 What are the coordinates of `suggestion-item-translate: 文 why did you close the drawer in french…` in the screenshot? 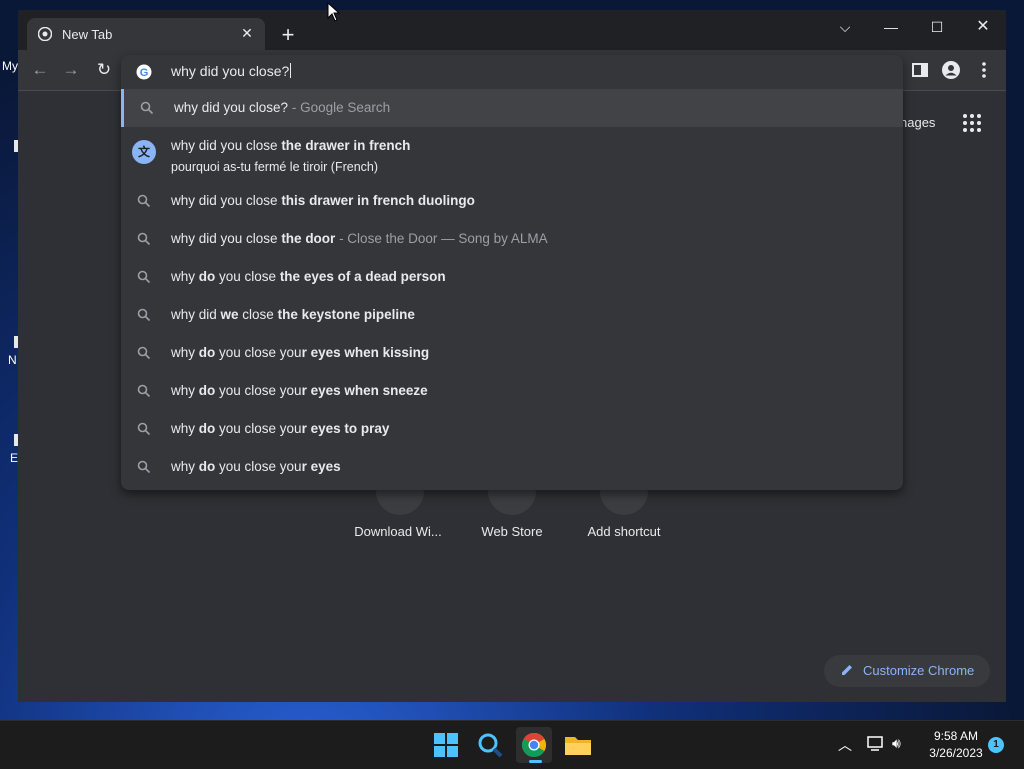 It's located at (512, 155).